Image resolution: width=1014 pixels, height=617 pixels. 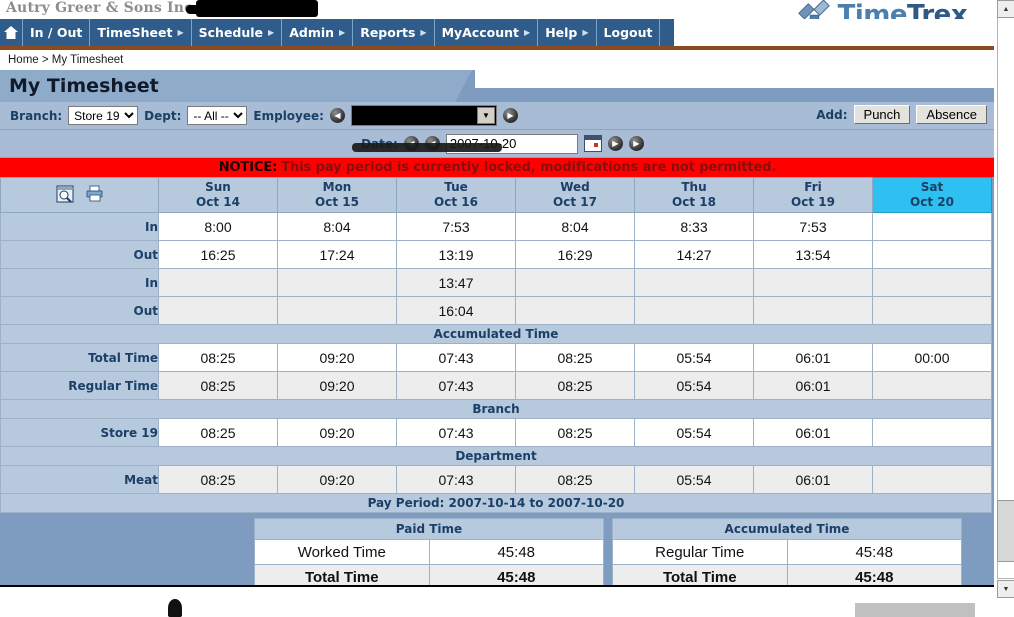 I want to click on magnify-icon, so click(x=65, y=195).